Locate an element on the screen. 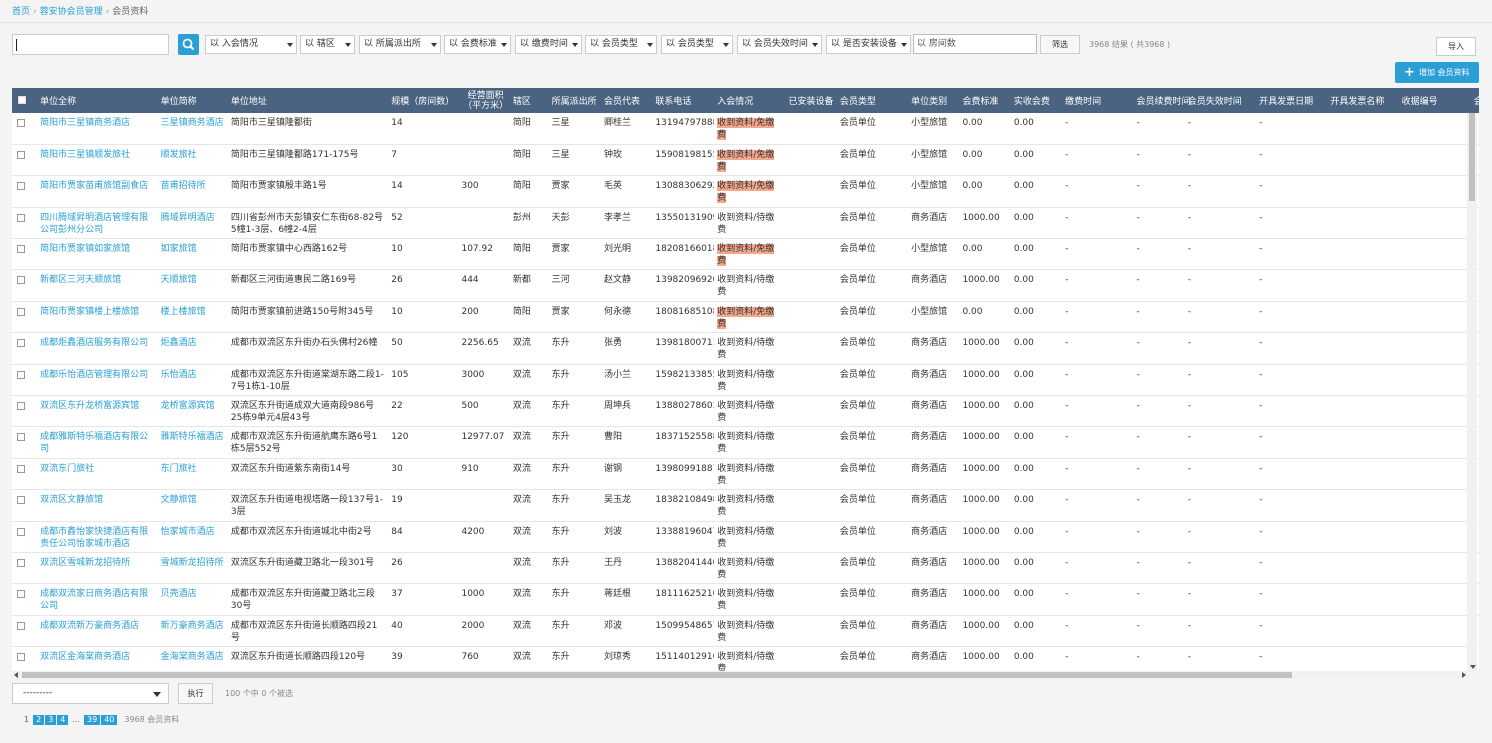  column-header: 开具发票日期 is located at coordinates (1291, 100).